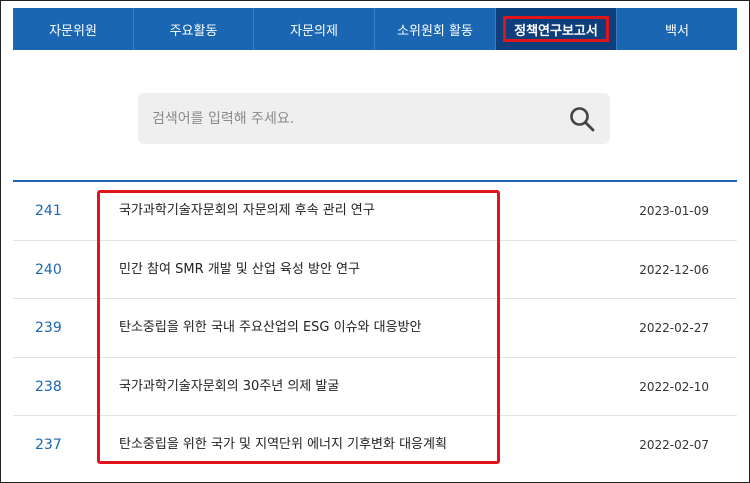  I want to click on list-item: 238 국가과학기술자문회의 30주년 의제 발굴 2022-02-10, so click(375, 387).